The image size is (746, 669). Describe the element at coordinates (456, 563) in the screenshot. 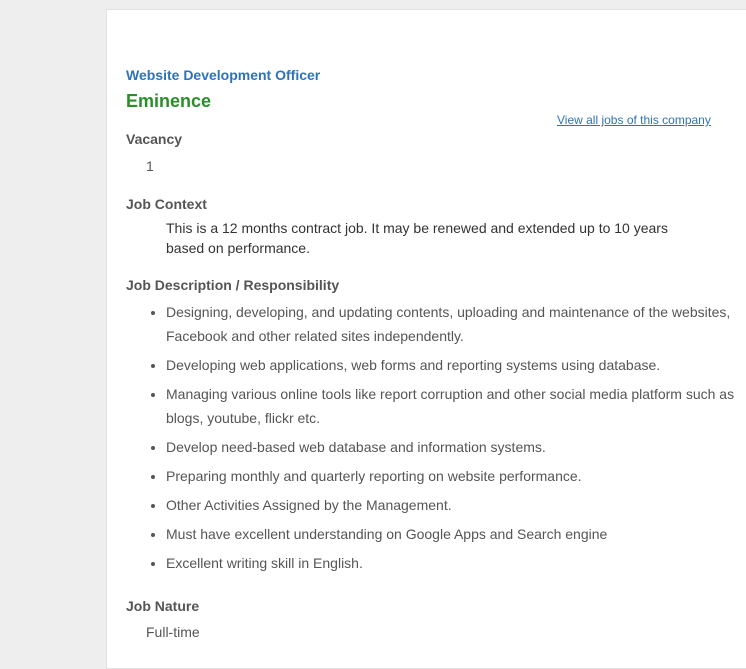

I see `list-item: Excellent writing skill in English.` at that location.